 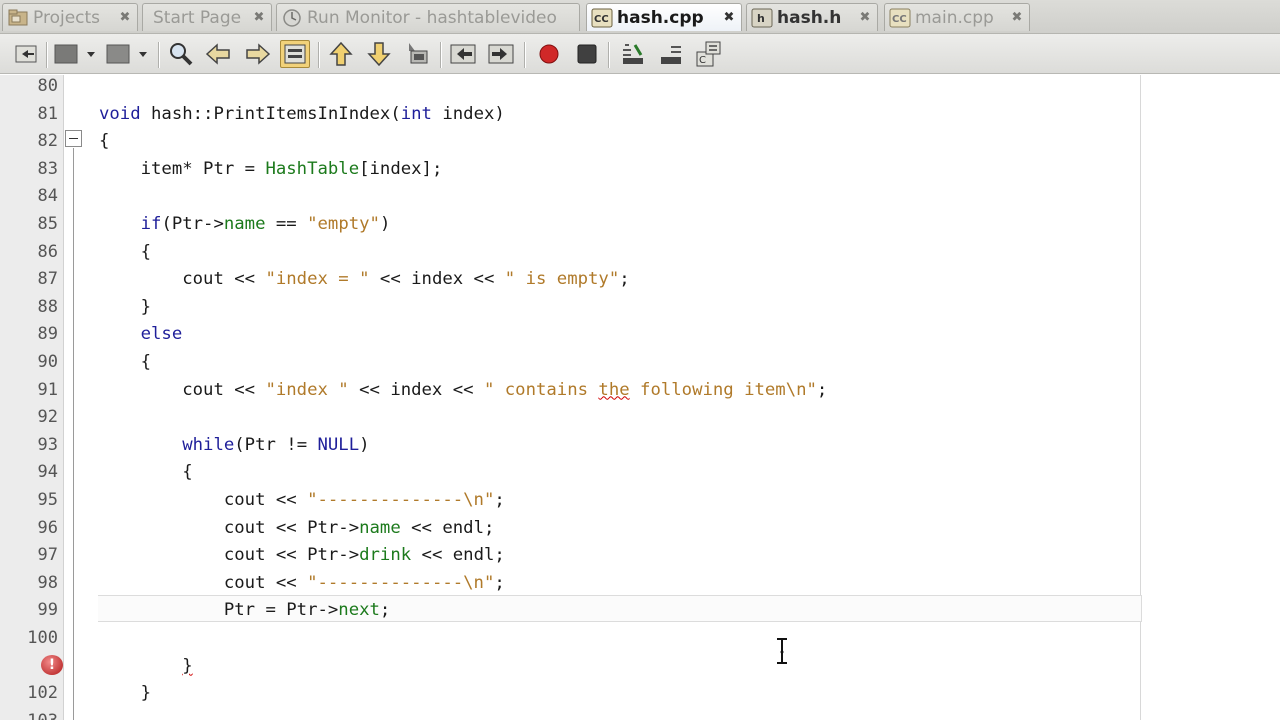 I want to click on uncomment-icon, so click(x=671, y=54).